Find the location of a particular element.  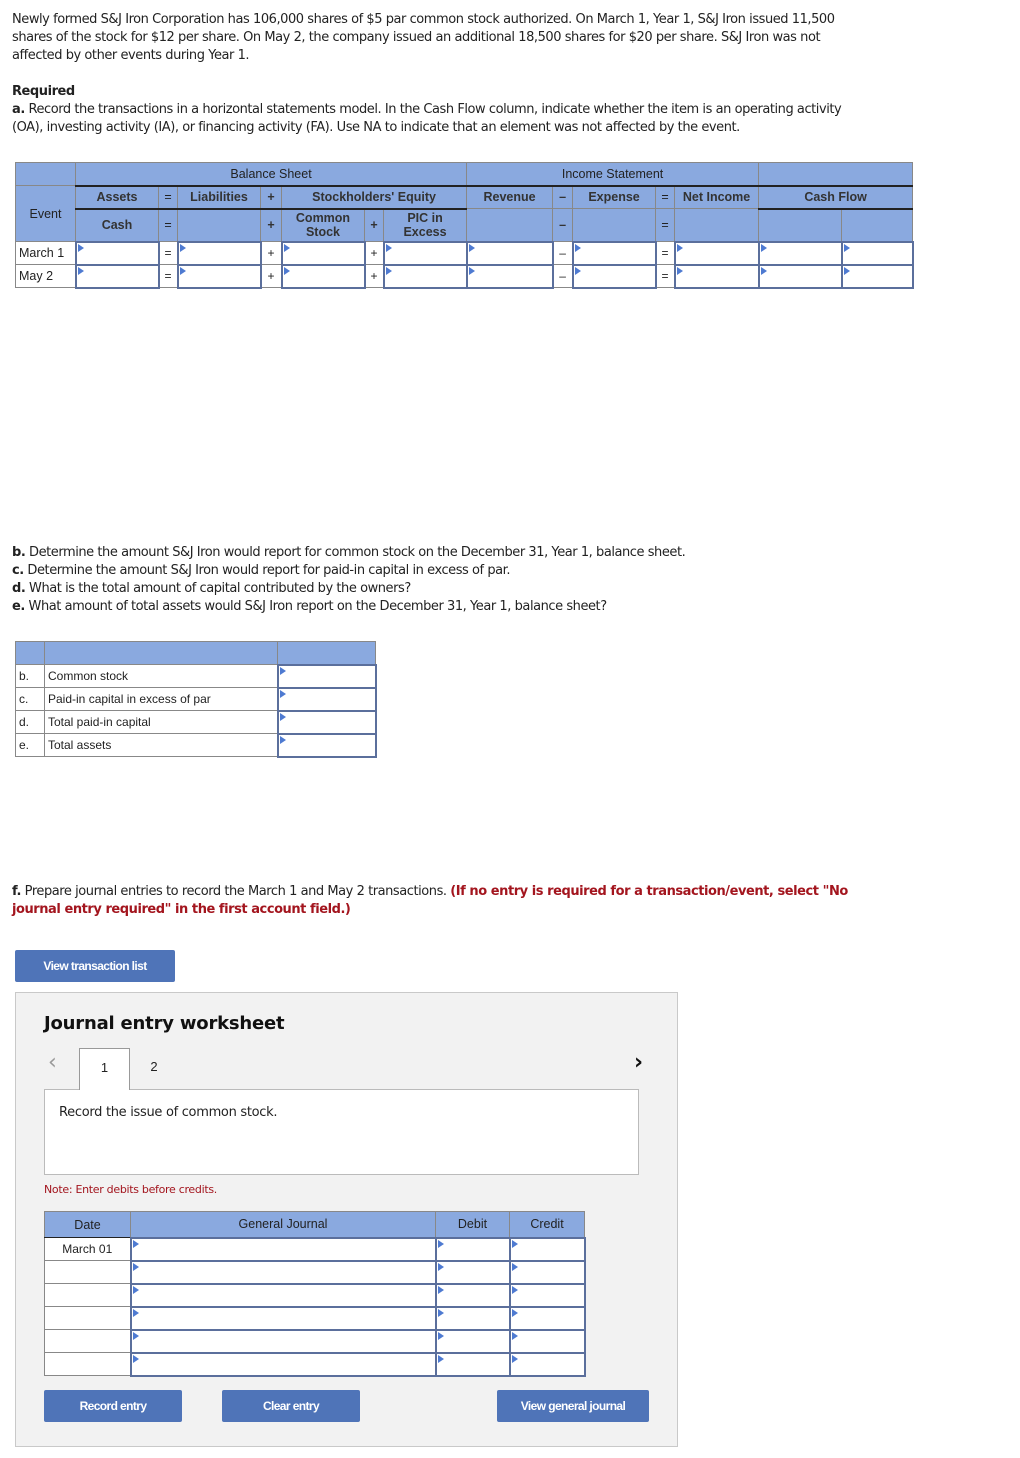

clear-entry-button: Clear entry is located at coordinates (291, 1406).